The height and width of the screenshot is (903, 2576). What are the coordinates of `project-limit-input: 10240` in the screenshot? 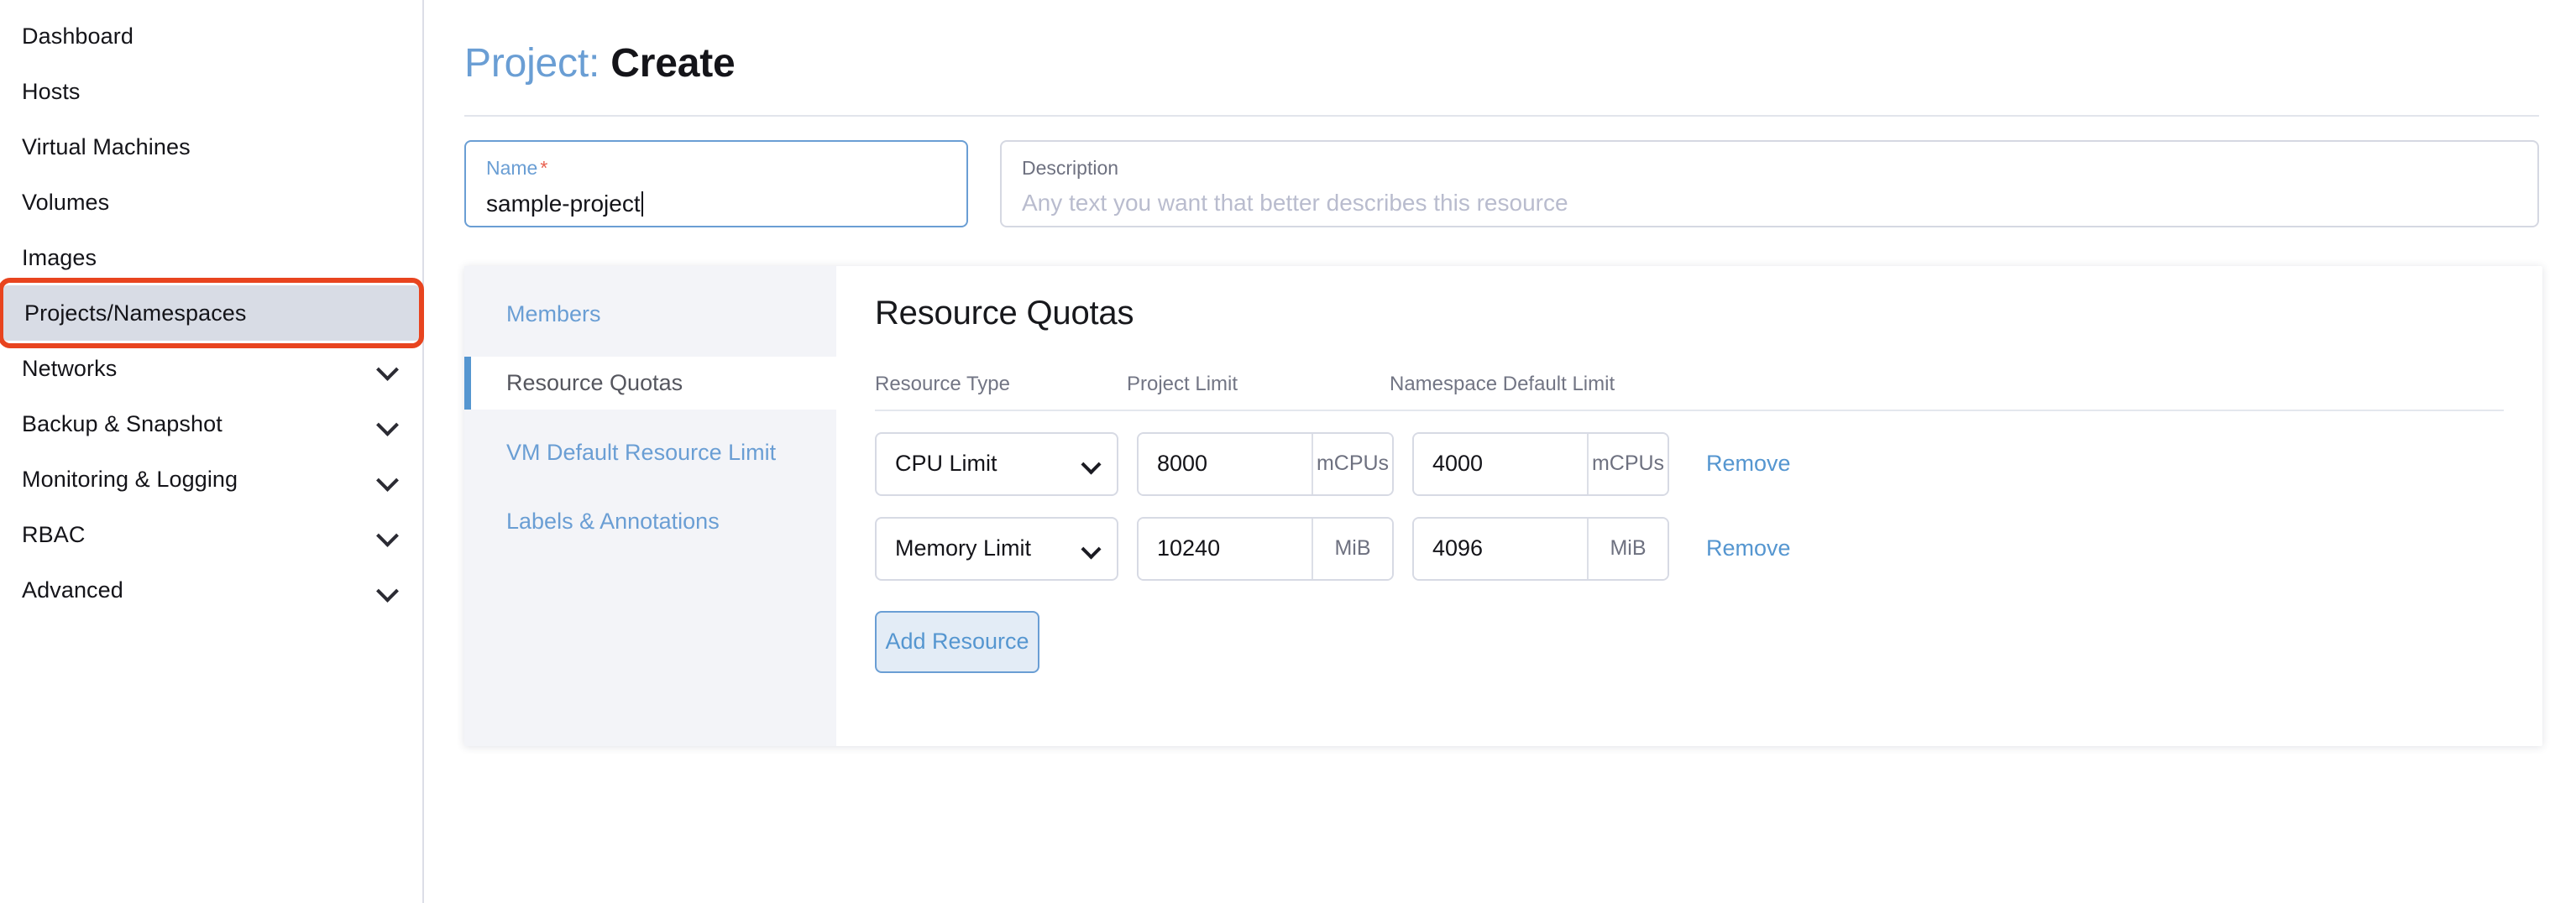 It's located at (1225, 548).